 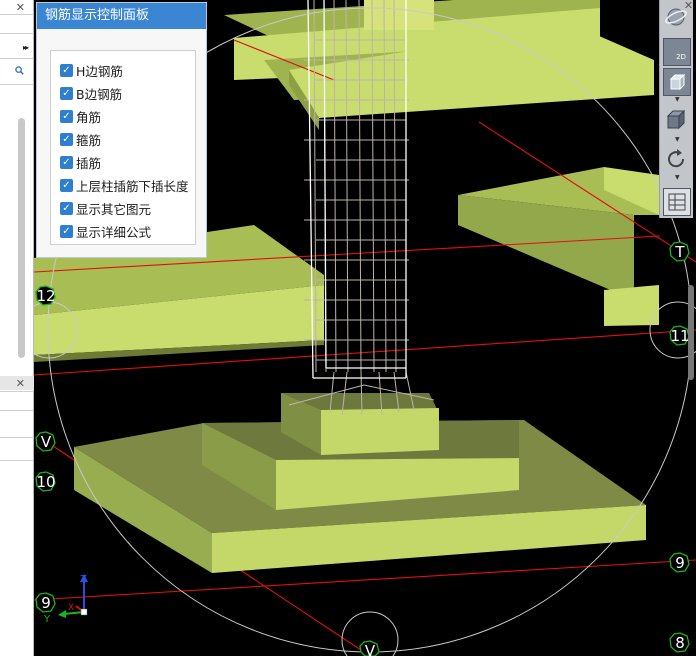 What do you see at coordinates (676, 159) in the screenshot?
I see `rotate-icon` at bounding box center [676, 159].